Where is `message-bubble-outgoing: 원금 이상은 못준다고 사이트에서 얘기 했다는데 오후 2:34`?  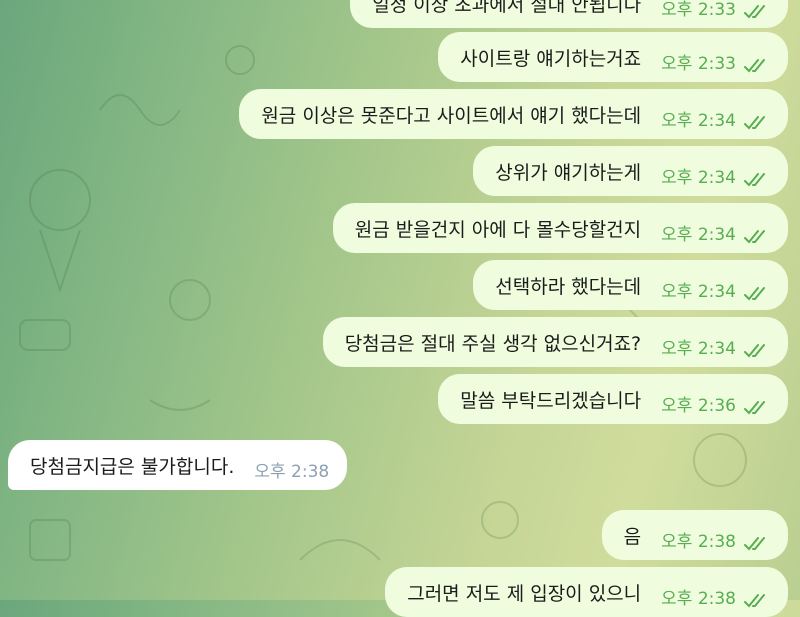
message-bubble-outgoing: 원금 이상은 못준다고 사이트에서 얘기 했다는데 오후 2:34 is located at coordinates (513, 114).